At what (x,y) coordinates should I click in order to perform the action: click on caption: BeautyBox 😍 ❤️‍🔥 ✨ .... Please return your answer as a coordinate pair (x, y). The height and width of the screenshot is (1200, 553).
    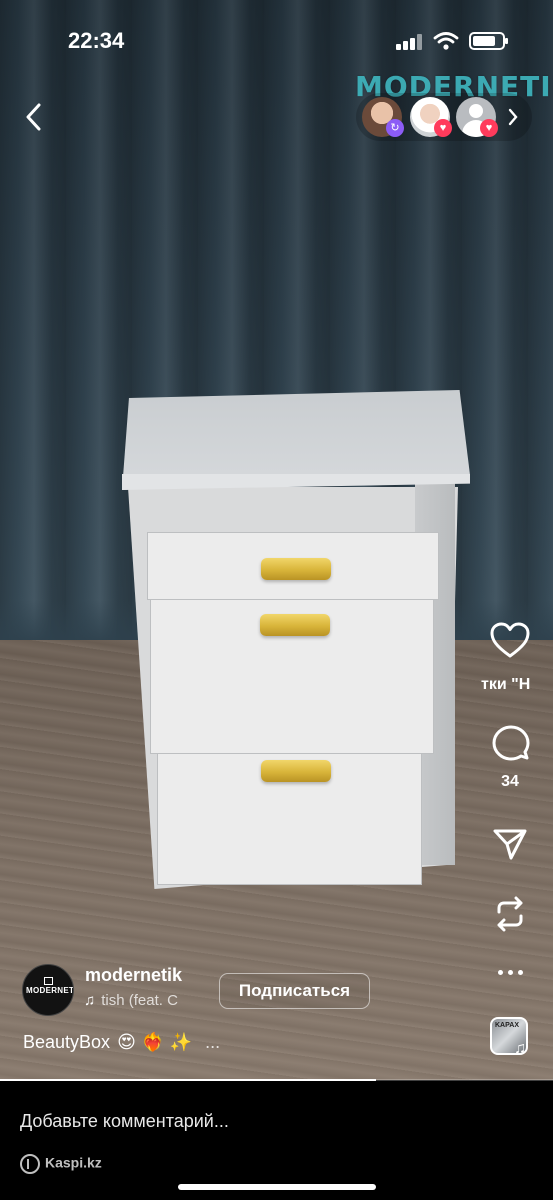
    Looking at the image, I should click on (121, 1042).